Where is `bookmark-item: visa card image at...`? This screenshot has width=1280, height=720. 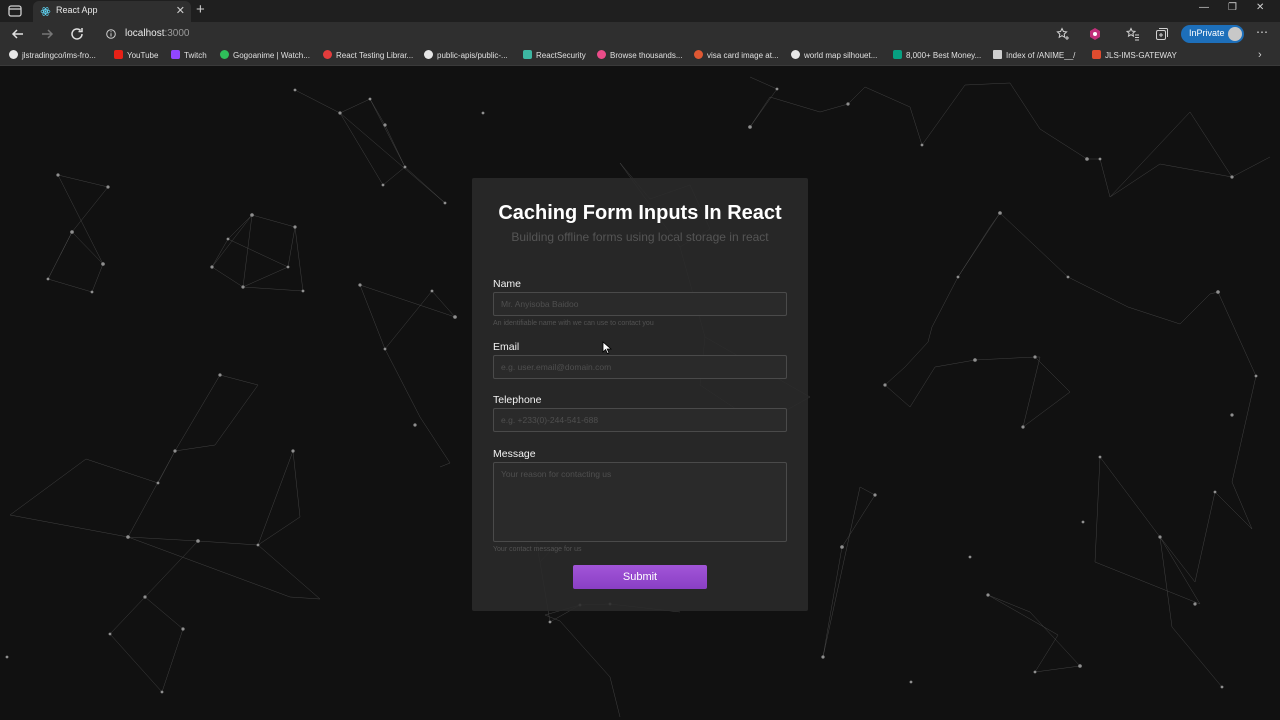 bookmark-item: visa card image at... is located at coordinates (736, 56).